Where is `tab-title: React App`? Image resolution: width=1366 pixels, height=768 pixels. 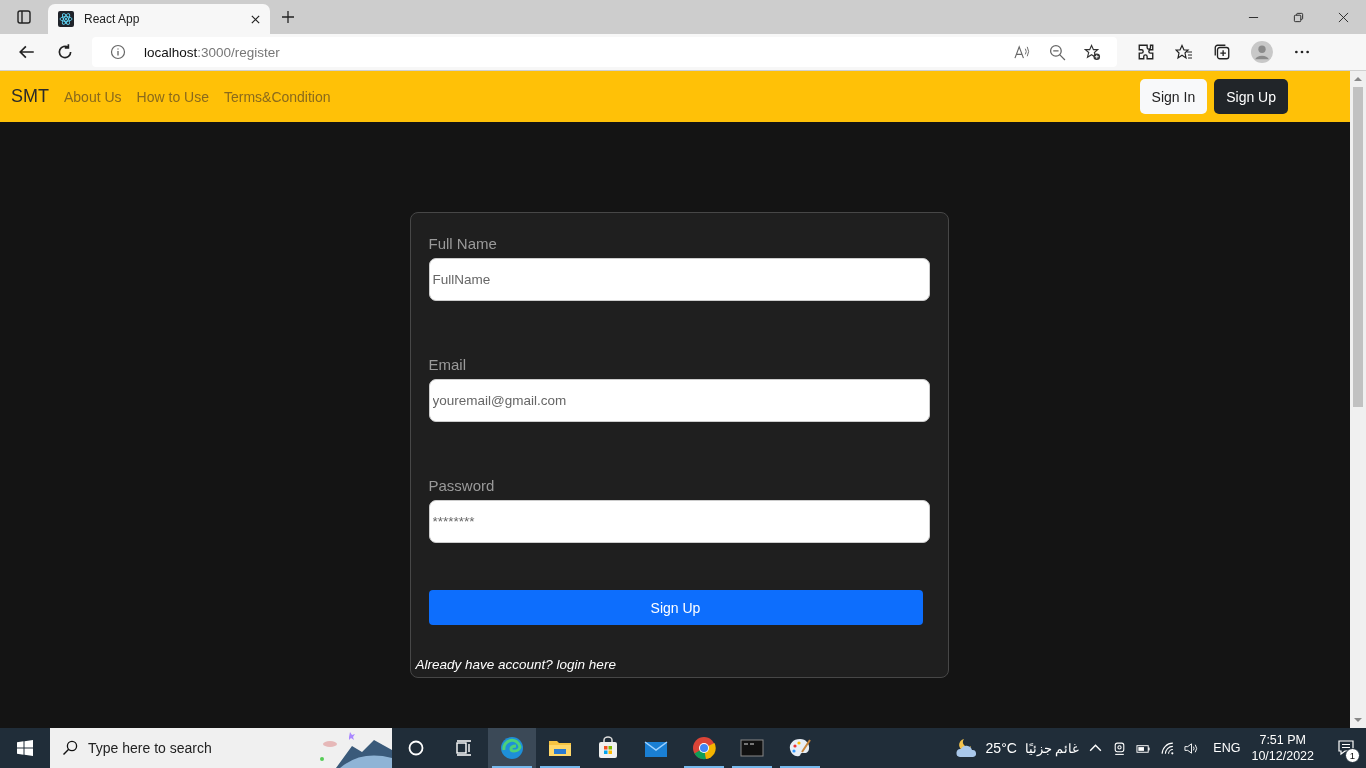
tab-title: React App is located at coordinates (112, 19).